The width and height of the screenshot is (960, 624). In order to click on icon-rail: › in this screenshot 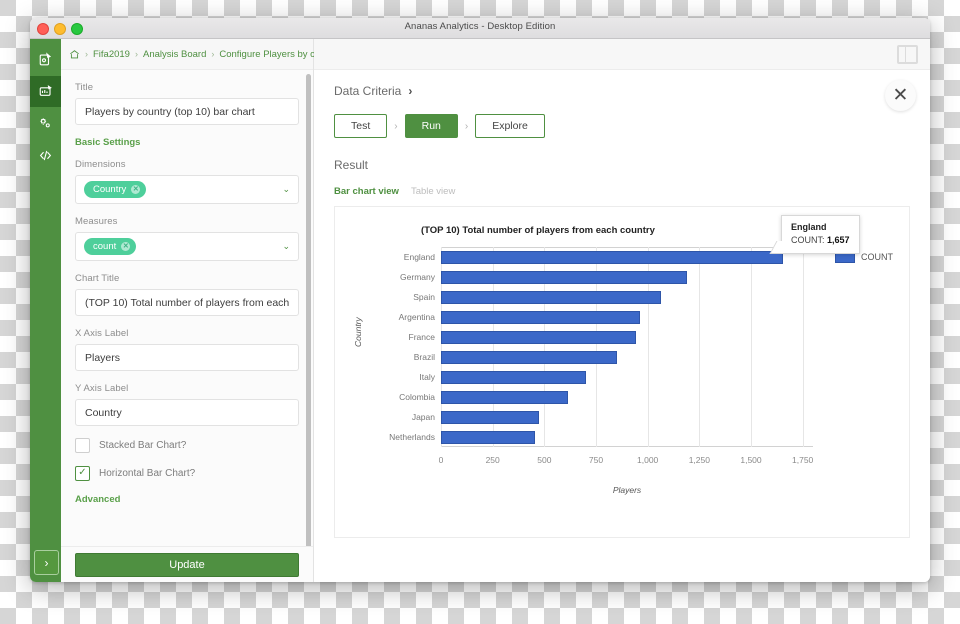, I will do `click(45, 310)`.